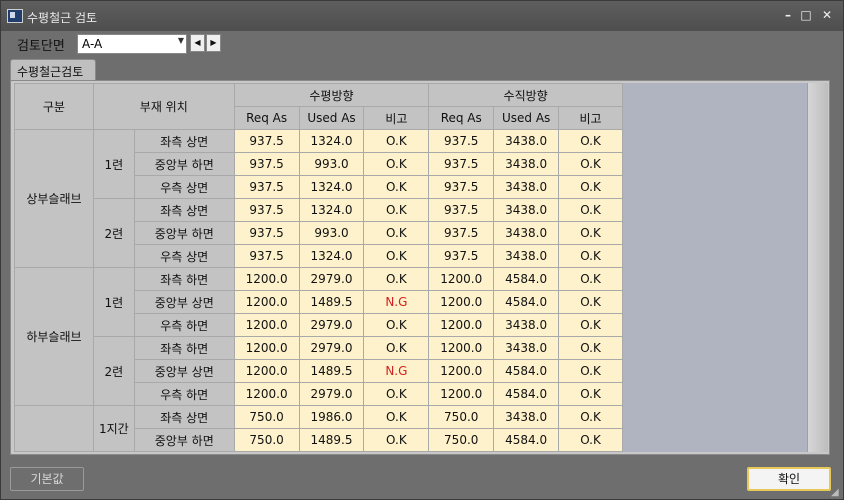  Describe the element at coordinates (789, 479) in the screenshot. I see `ok-button: 확인` at that location.